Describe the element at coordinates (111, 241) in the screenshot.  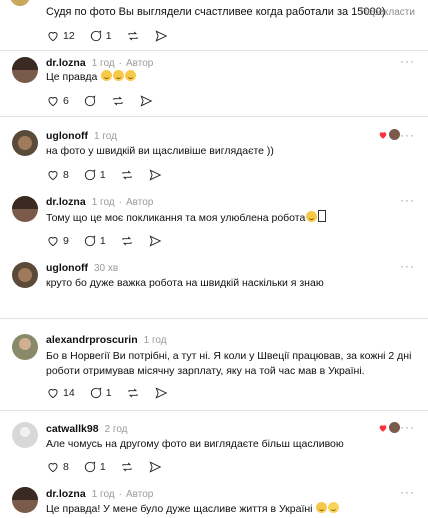
I see `action-bar: 9 1` at that location.